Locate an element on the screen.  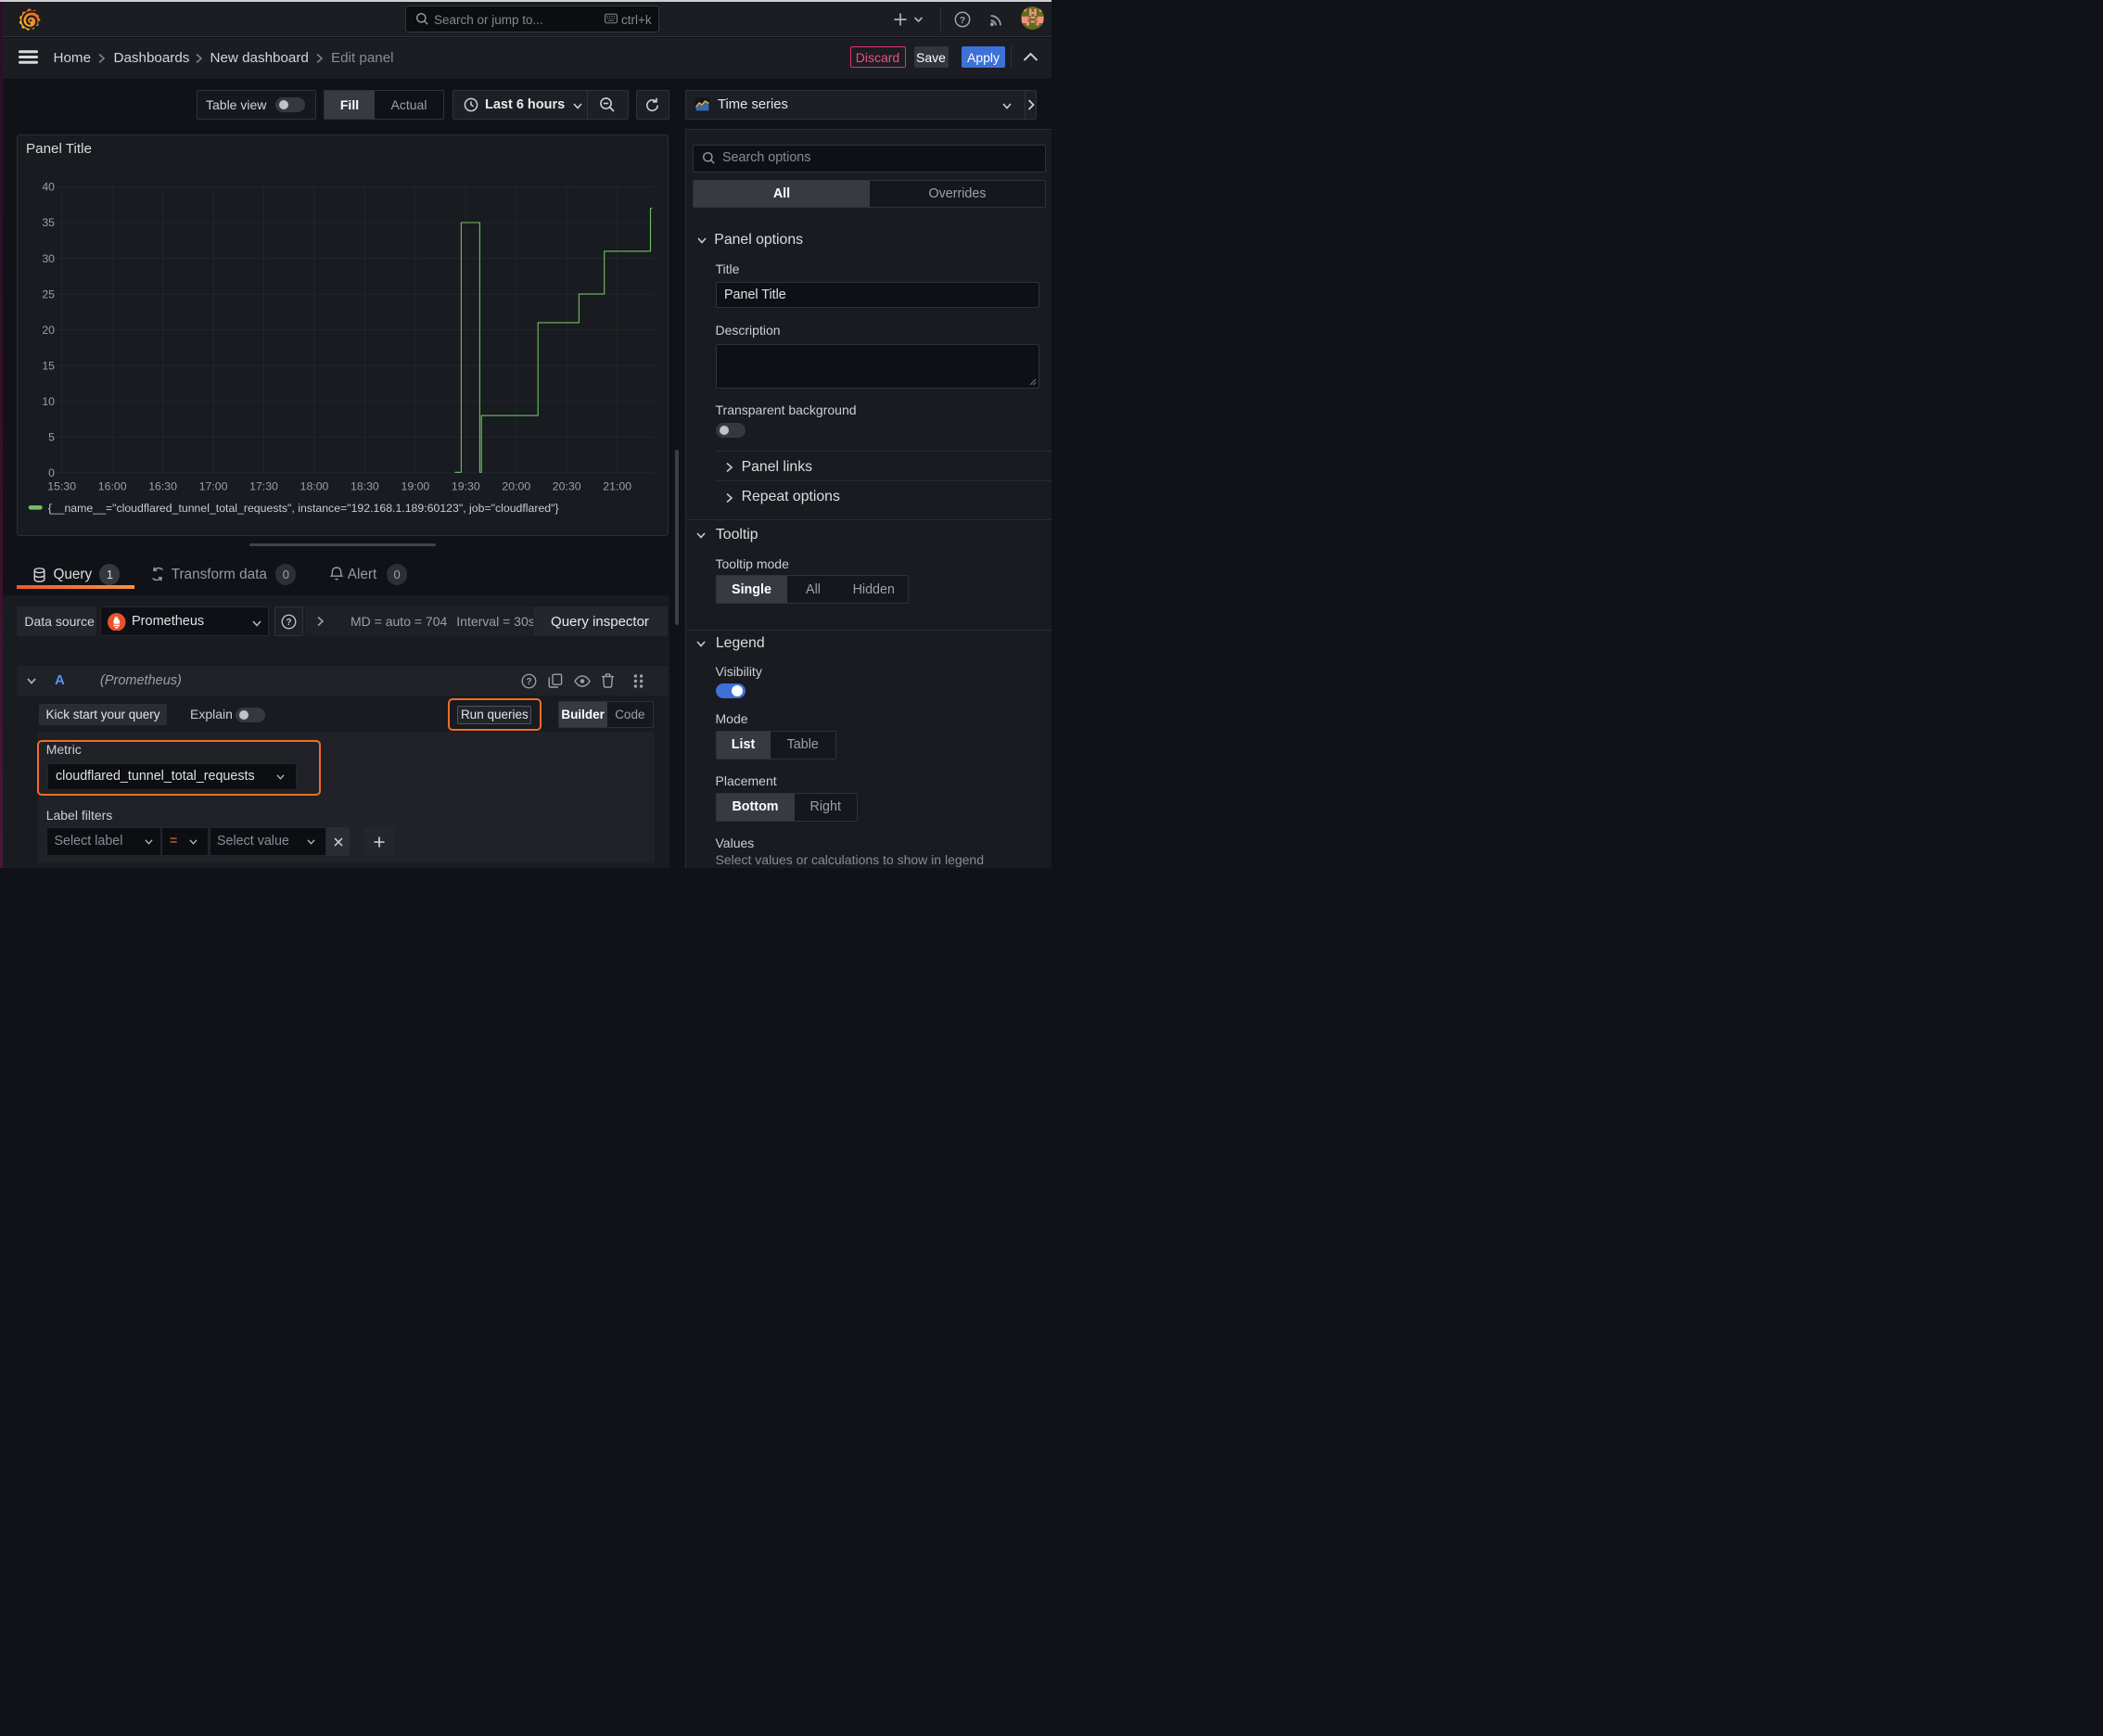
svg-text: 16:00 is located at coordinates (112, 485).